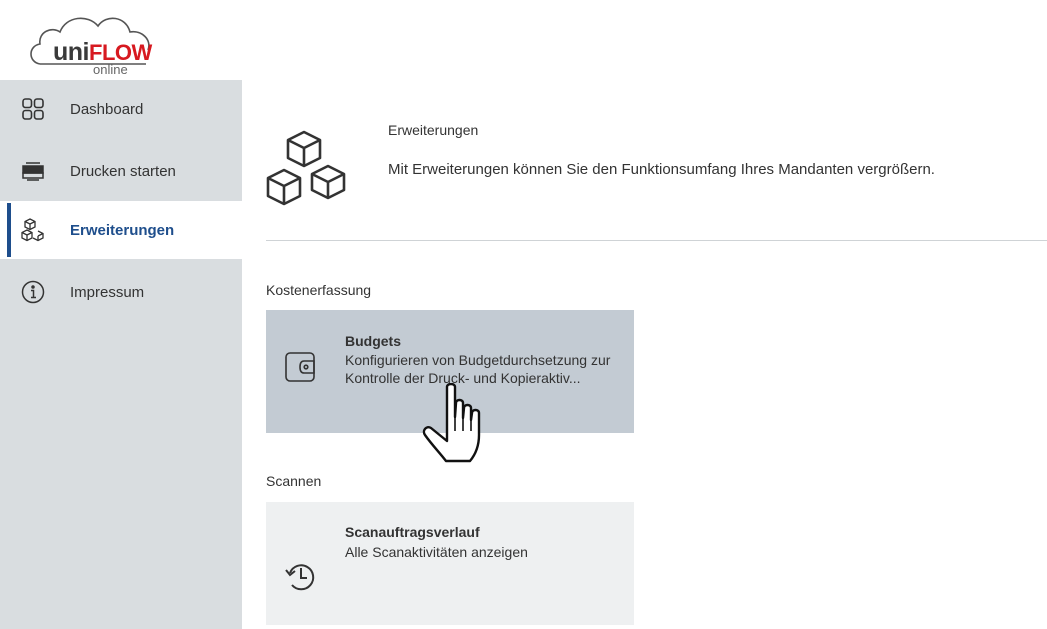 This screenshot has height=629, width=1047. I want to click on sidebar-item-impressum: Impressum, so click(121, 292).